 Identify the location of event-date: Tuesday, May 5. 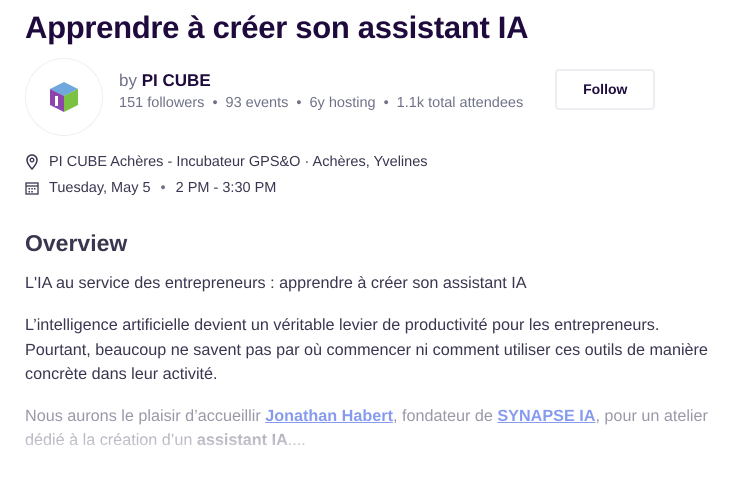
(100, 188).